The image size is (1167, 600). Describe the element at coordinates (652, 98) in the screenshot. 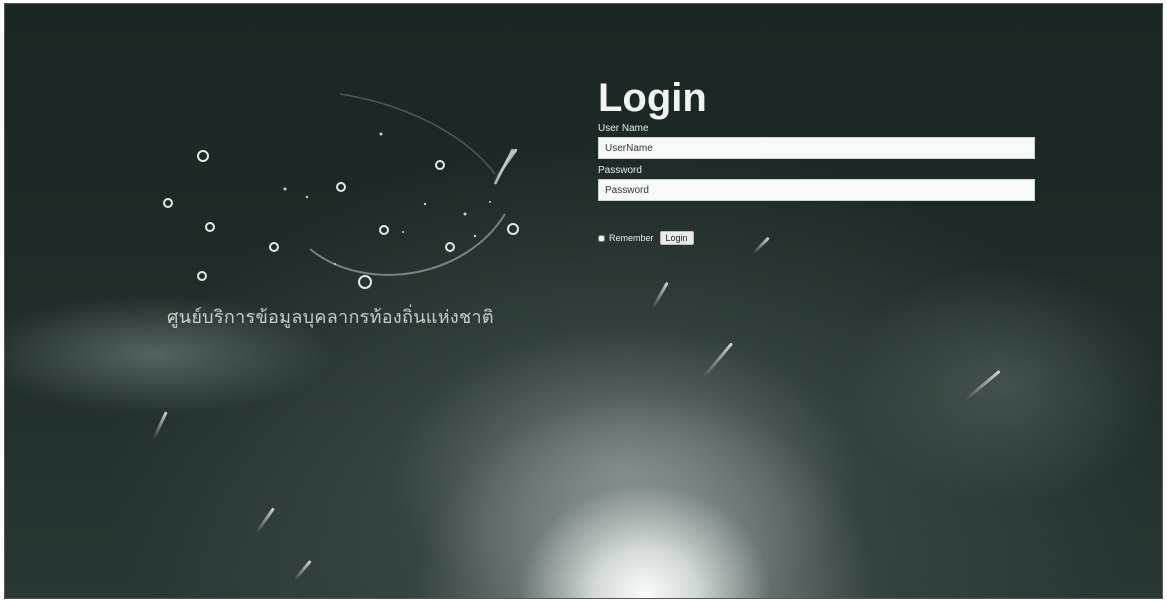

I see `login-title: Login` at that location.